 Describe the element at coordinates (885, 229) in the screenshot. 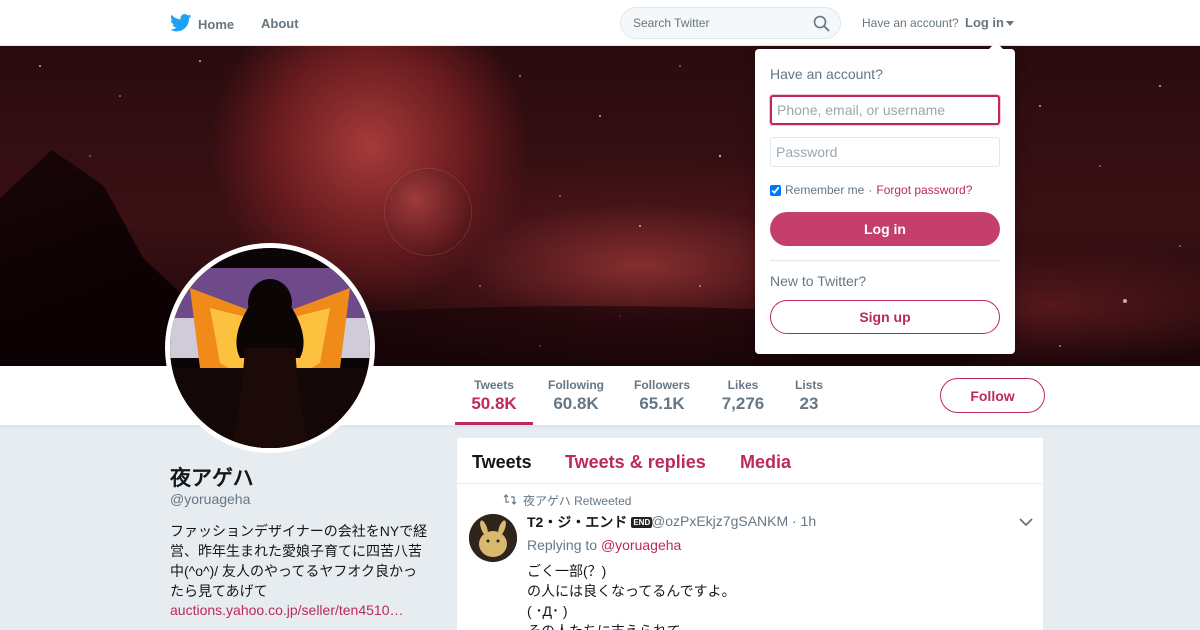

I see `login-button: Log in` at that location.